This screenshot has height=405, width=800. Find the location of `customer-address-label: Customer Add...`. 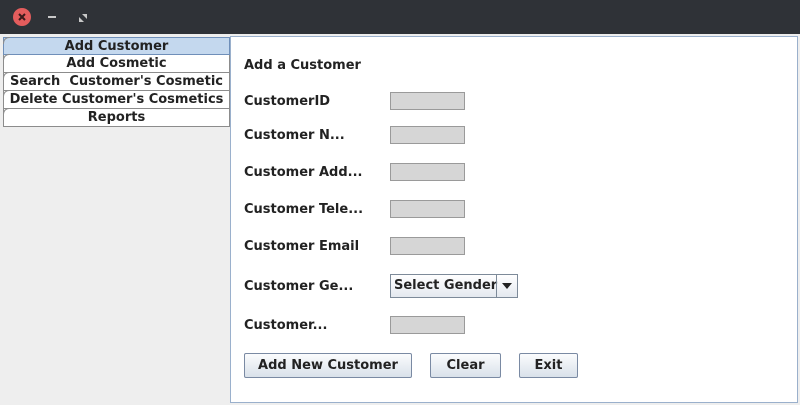

customer-address-label: Customer Add... is located at coordinates (303, 172).